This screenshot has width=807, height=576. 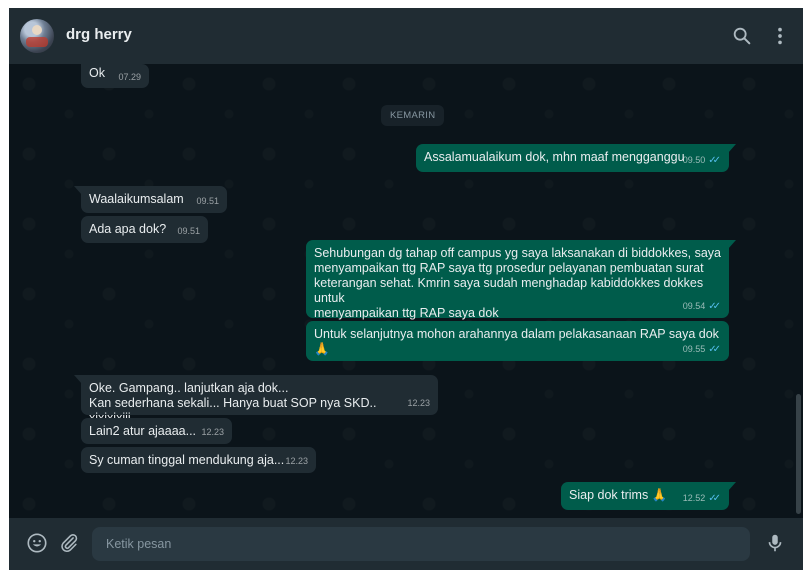 I want to click on message-time: 07.29, so click(x=129, y=77).